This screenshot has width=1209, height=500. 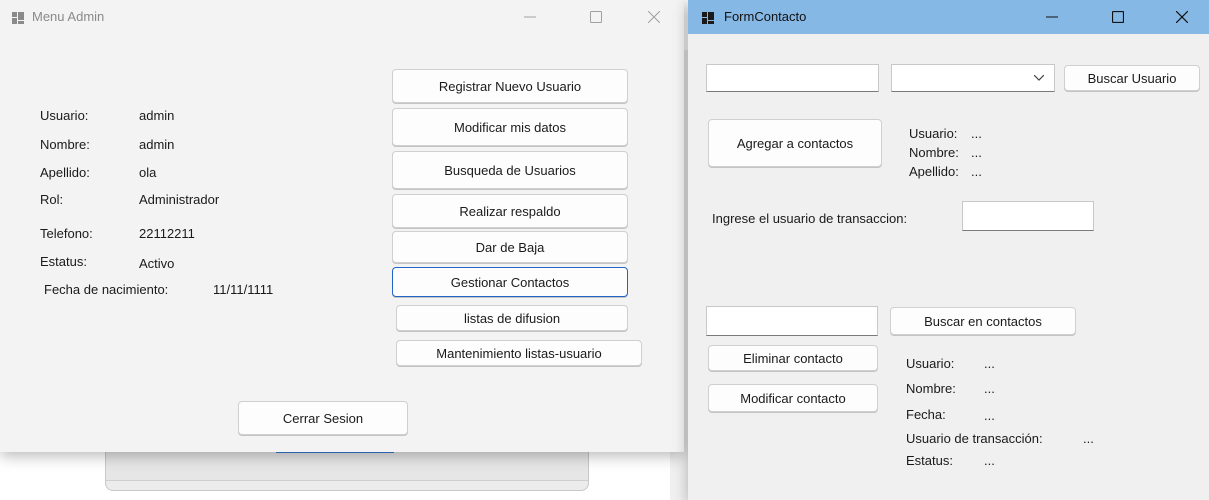 What do you see at coordinates (519, 353) in the screenshot?
I see `mantenimiento-listas-button: Mantenimiento listas-usuario` at bounding box center [519, 353].